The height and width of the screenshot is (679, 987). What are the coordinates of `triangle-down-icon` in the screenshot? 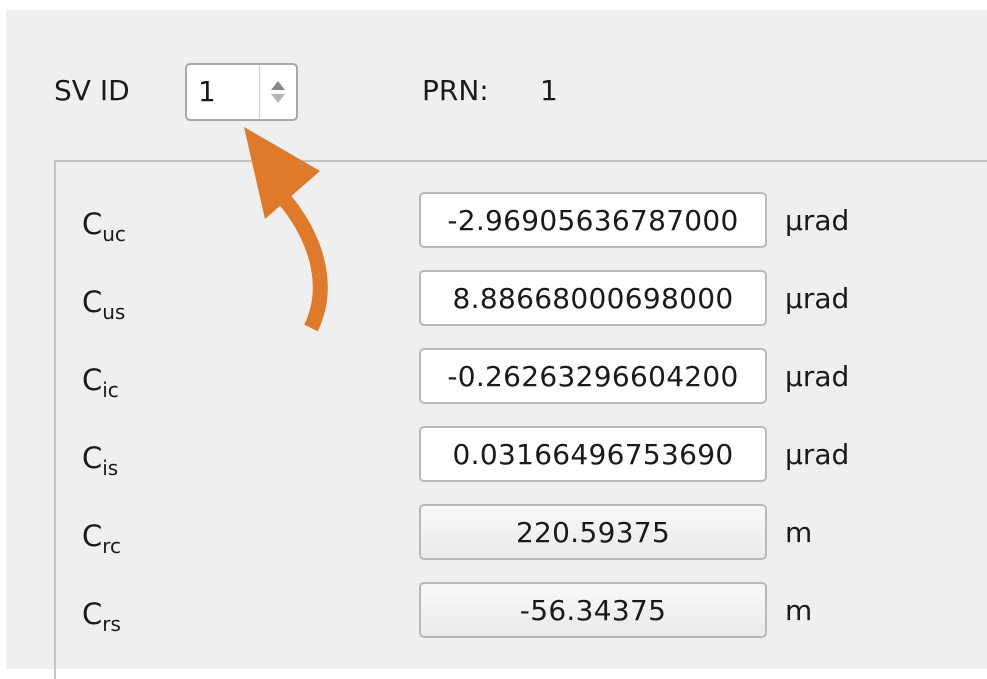 It's located at (278, 98).